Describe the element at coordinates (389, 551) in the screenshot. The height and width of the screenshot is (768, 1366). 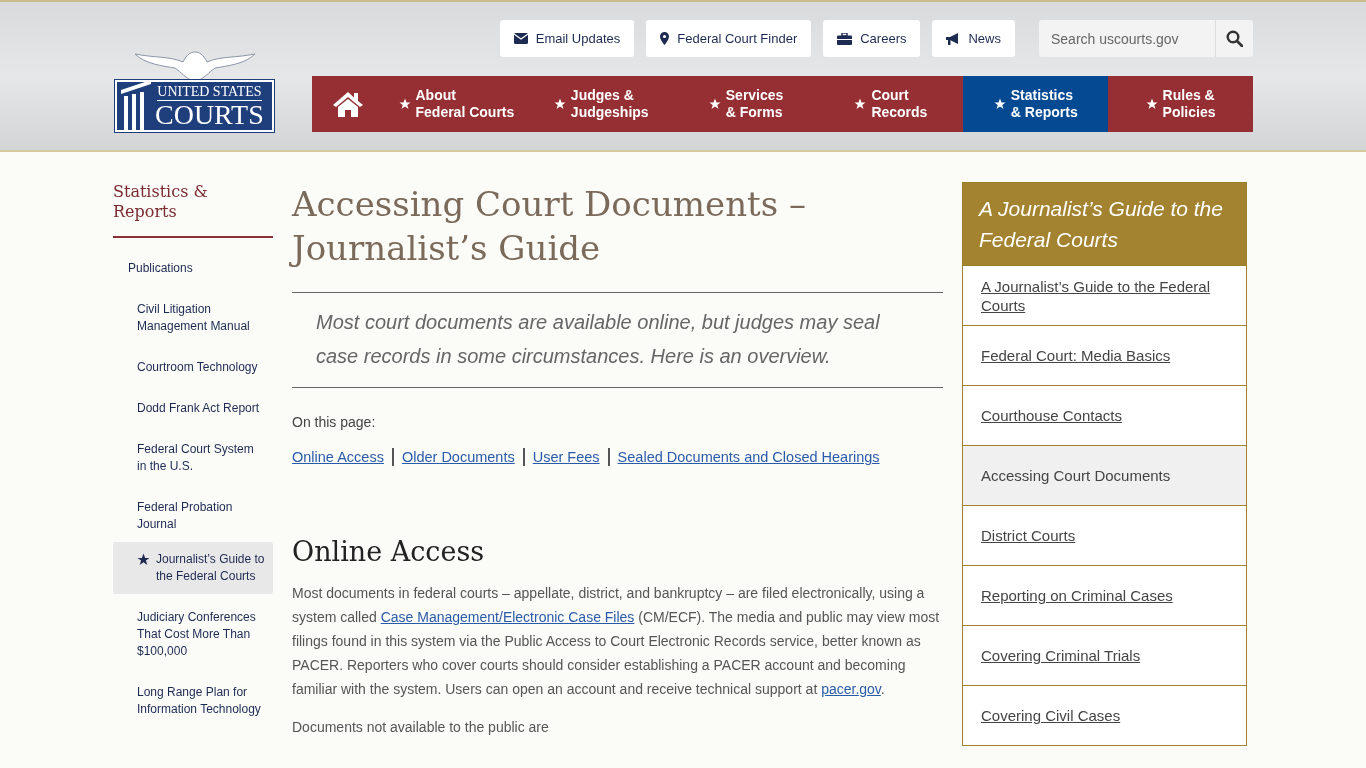
I see `section-heading: Online Access` at that location.